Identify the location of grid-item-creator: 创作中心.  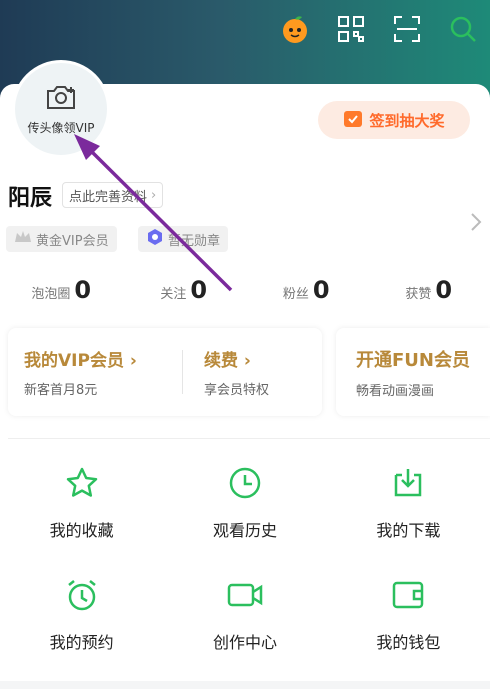
(244, 633).